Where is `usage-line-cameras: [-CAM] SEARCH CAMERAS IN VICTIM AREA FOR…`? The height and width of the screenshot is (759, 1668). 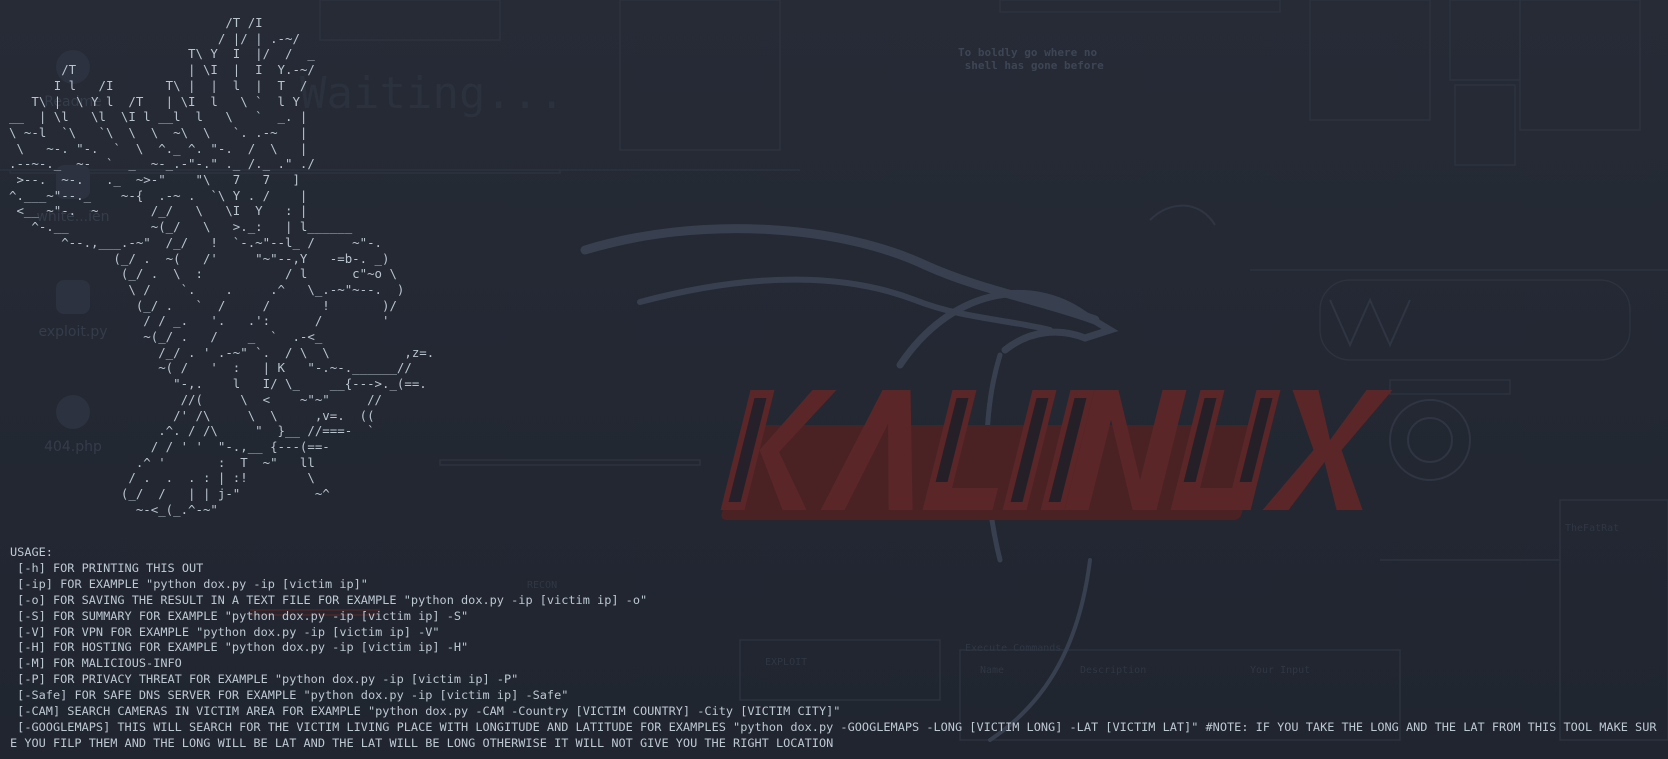 usage-line-cameras: [-CAM] SEARCH CAMERAS IN VICTIM AREA FOR… is located at coordinates (425, 711).